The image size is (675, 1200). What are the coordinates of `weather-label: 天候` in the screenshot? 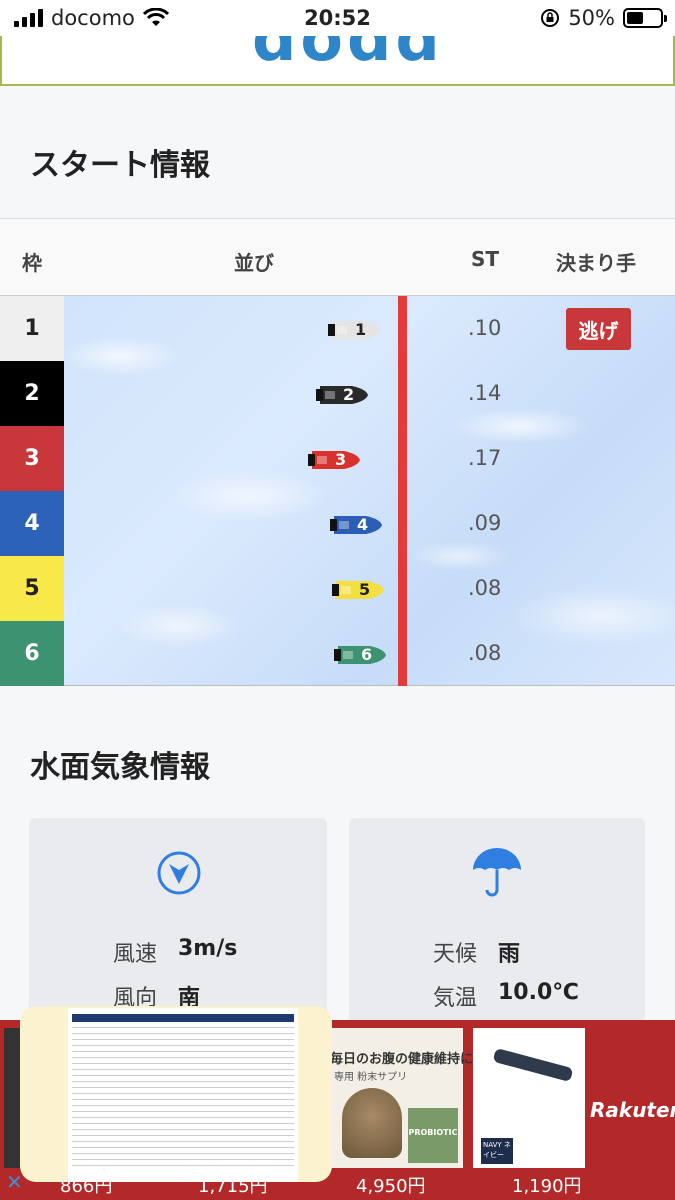 It's located at (455, 954).